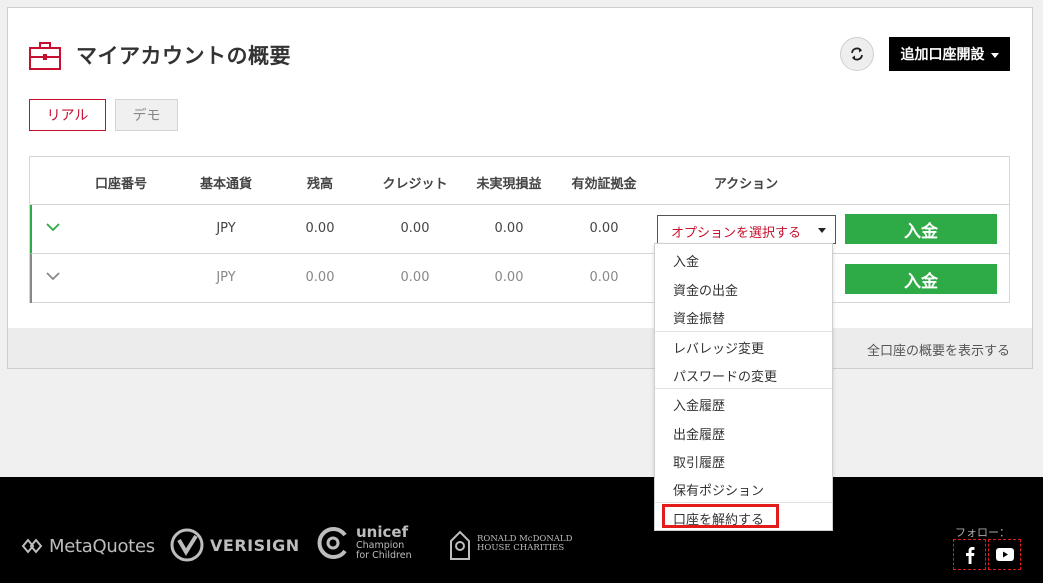  What do you see at coordinates (67, 115) in the screenshot?
I see `tab-real: リアル` at bounding box center [67, 115].